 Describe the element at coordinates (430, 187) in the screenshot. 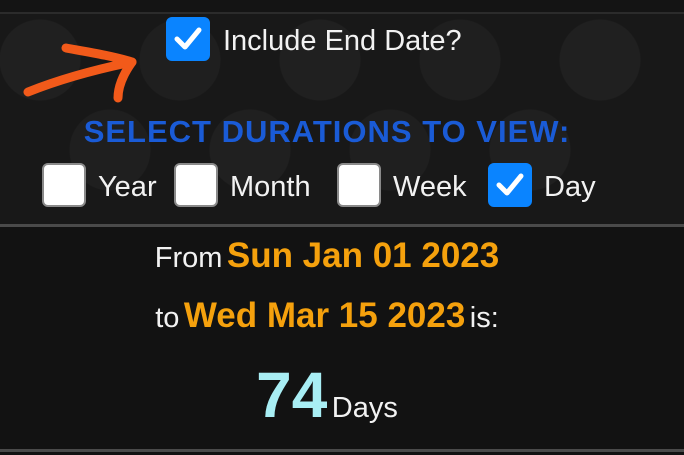

I see `week-label: Week` at that location.